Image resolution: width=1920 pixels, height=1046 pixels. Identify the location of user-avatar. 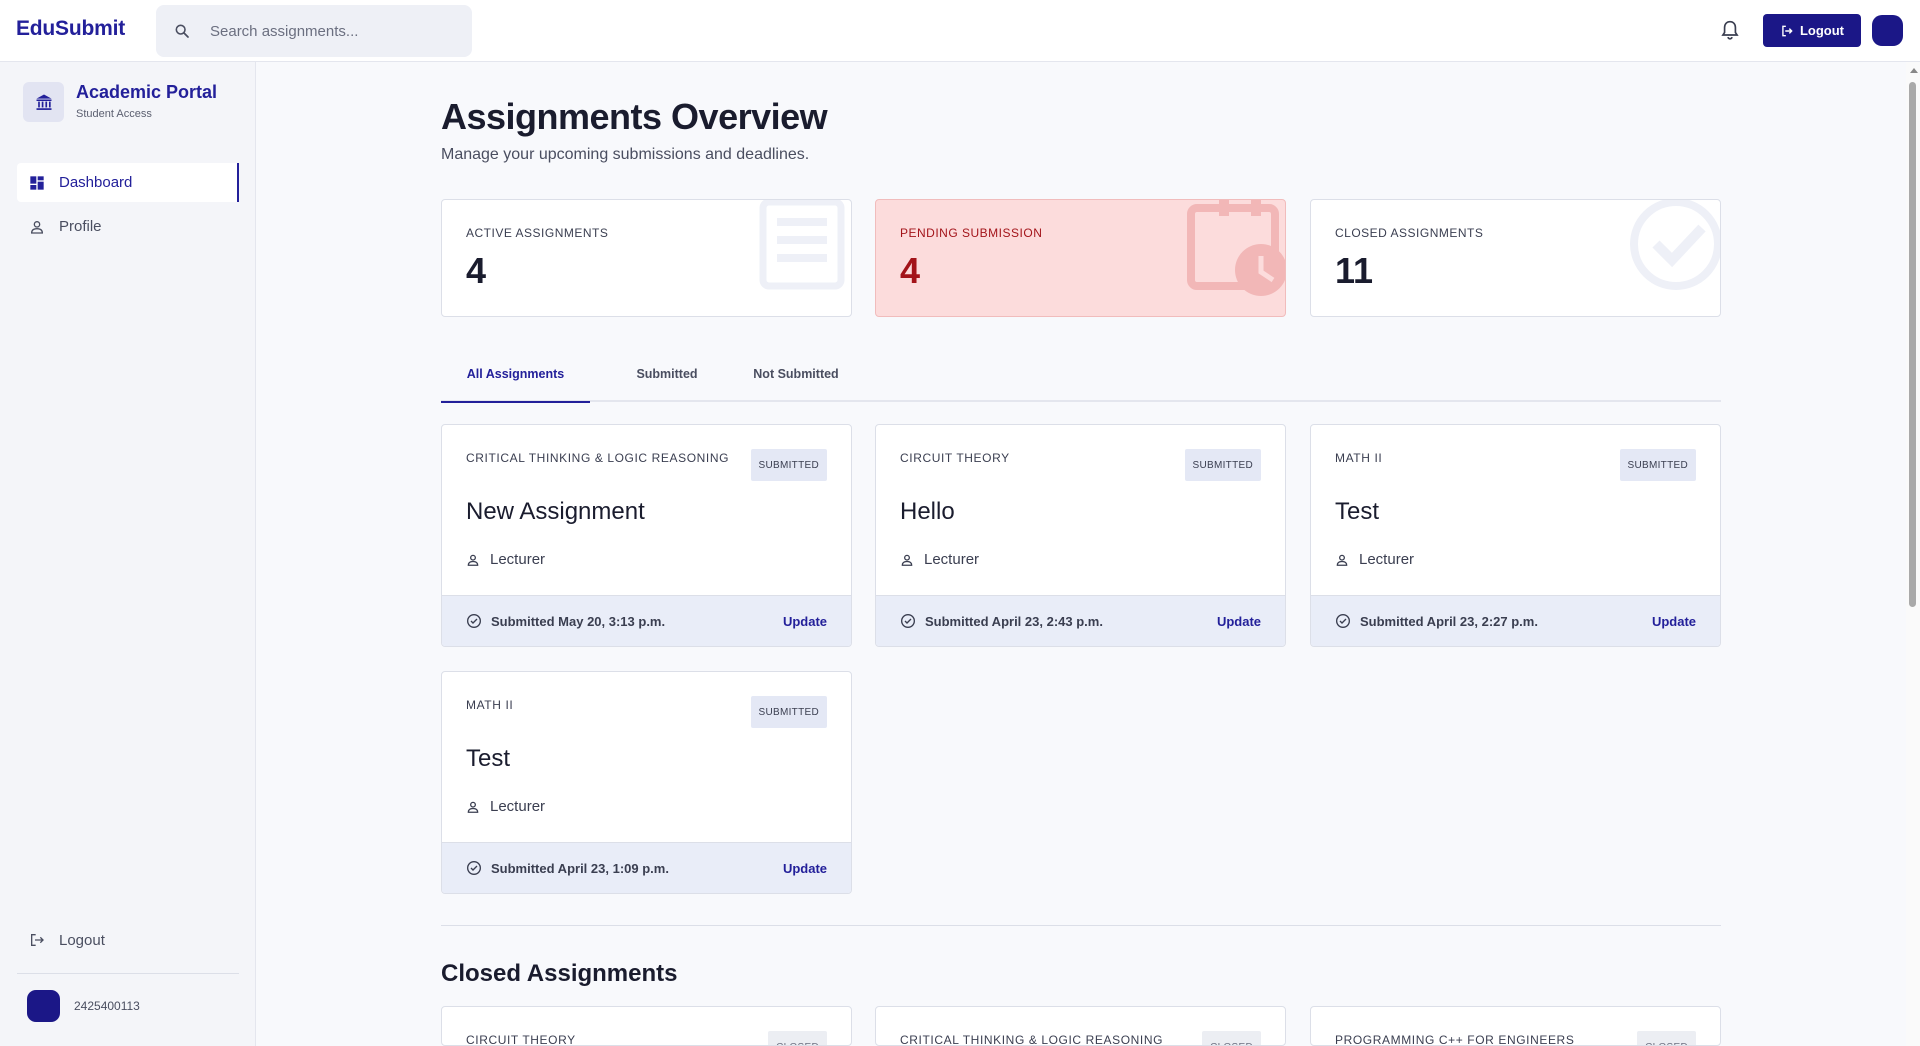
(1887, 30).